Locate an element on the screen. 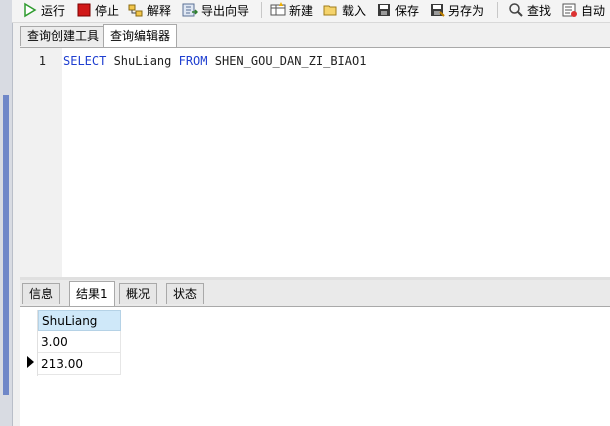 The width and height of the screenshot is (610, 426). tab-result1: 结果1 is located at coordinates (92, 293).